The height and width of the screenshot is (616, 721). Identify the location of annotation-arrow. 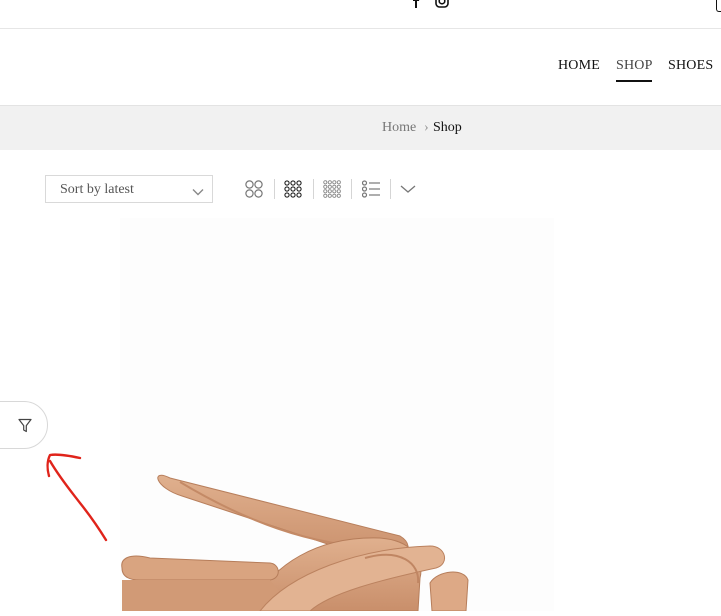
(77, 497).